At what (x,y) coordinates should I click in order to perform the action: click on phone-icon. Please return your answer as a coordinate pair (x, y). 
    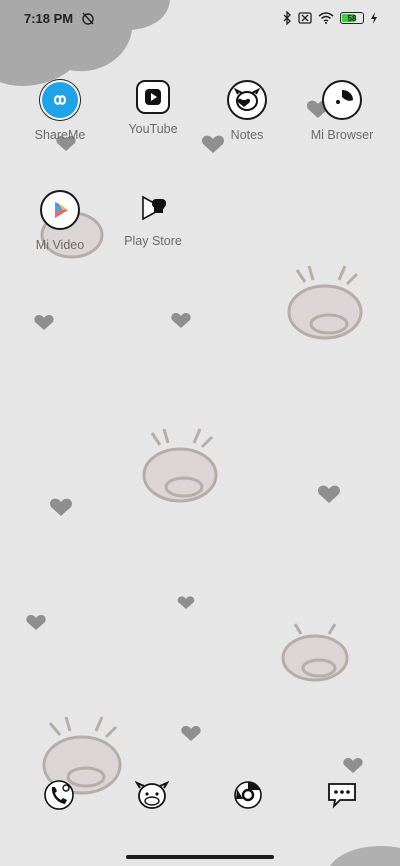
    Looking at the image, I should click on (59, 795).